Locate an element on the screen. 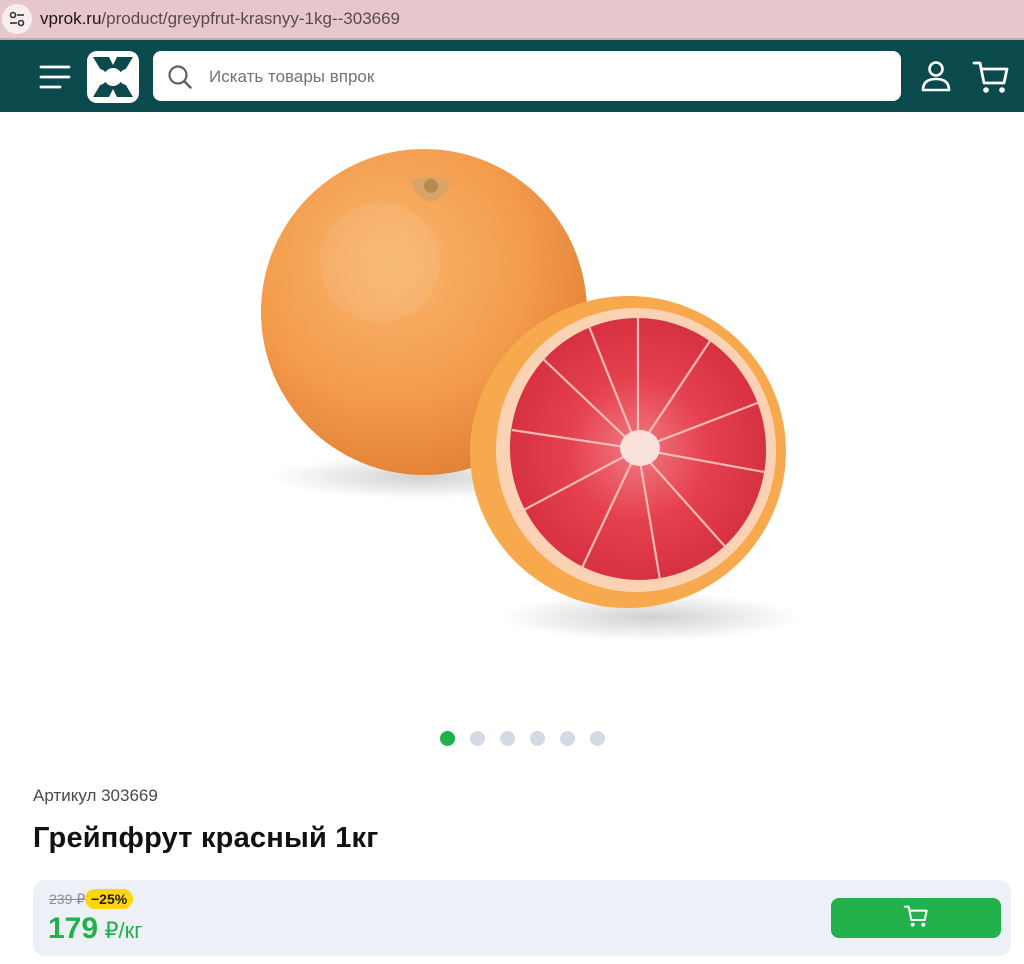 Image resolution: width=1024 pixels, height=964 pixels. search-icon is located at coordinates (180, 79).